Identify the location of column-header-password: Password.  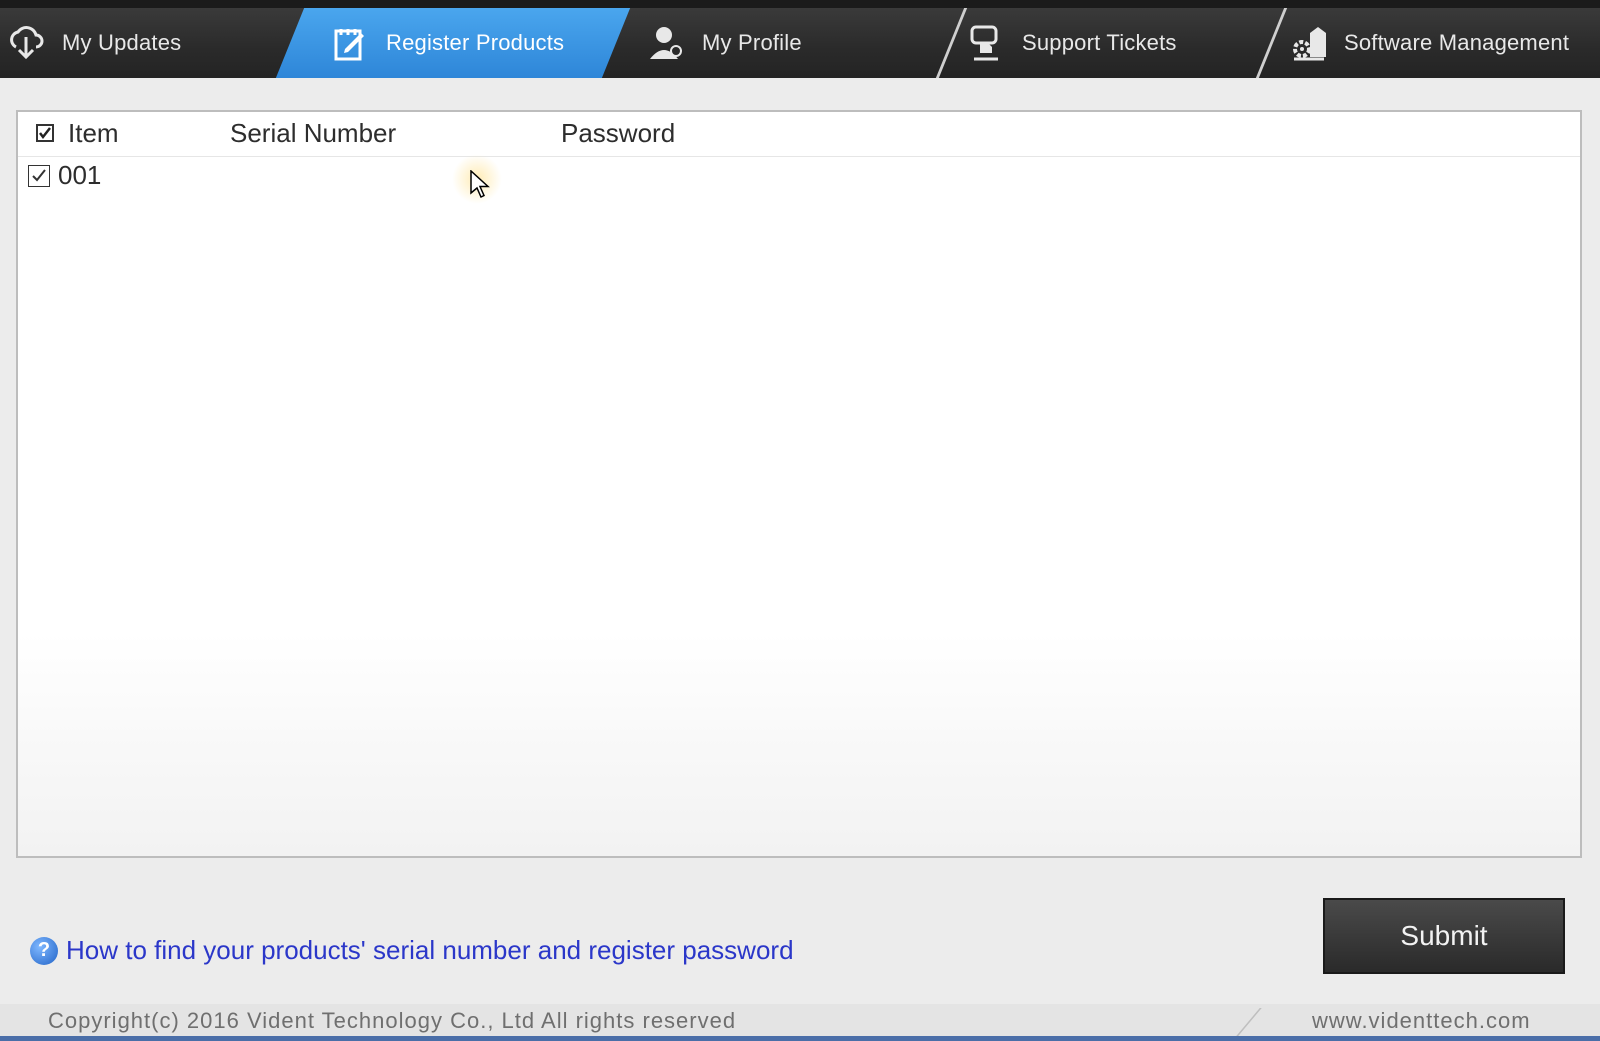
(618, 133).